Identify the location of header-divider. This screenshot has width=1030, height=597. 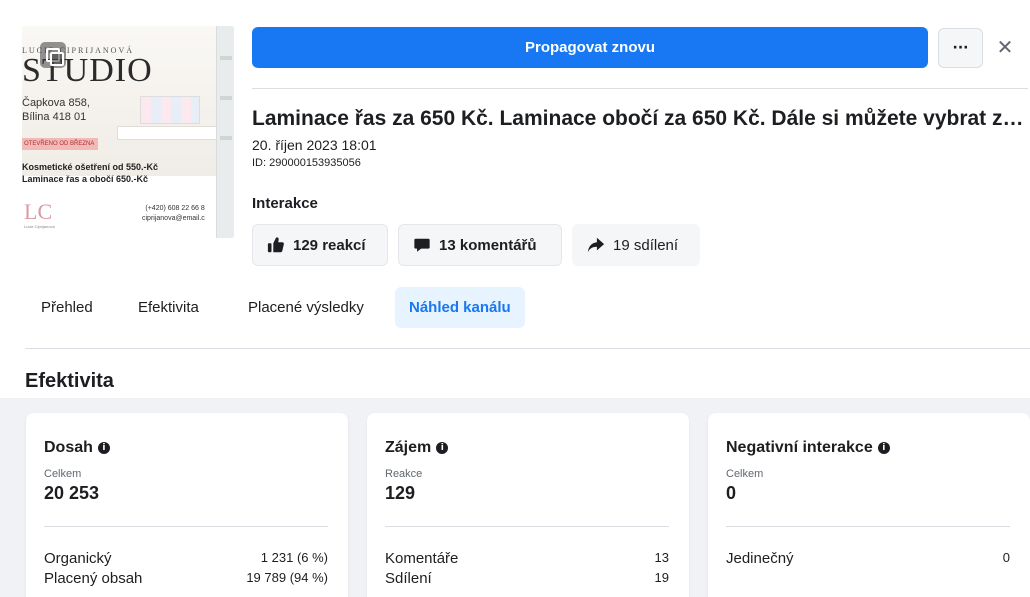
(640, 88).